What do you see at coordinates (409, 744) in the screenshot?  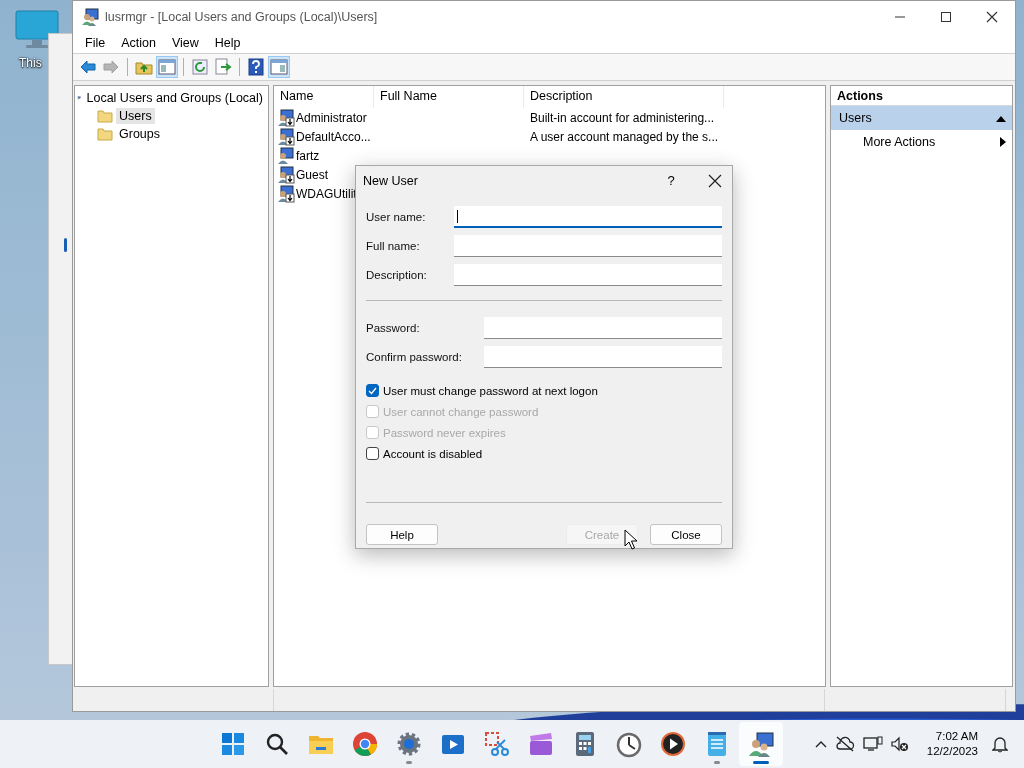 I see `gear-icon` at bounding box center [409, 744].